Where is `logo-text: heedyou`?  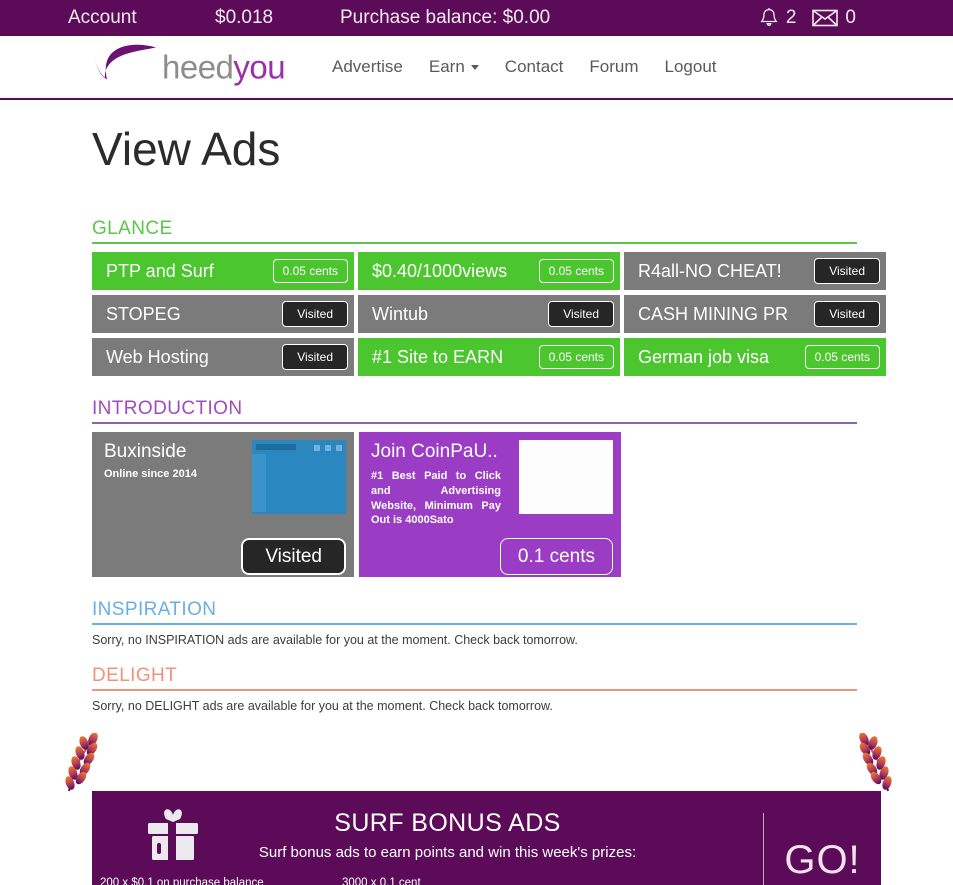
logo-text: heedyou is located at coordinates (224, 67).